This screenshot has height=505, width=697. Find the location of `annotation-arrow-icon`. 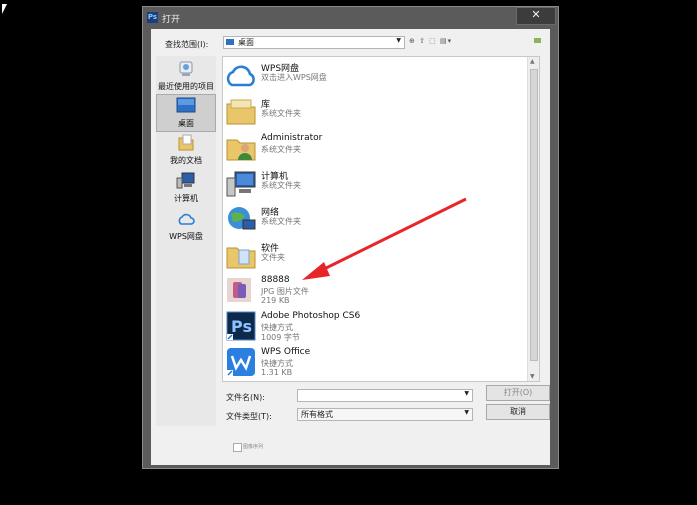

annotation-arrow-icon is located at coordinates (384, 238).